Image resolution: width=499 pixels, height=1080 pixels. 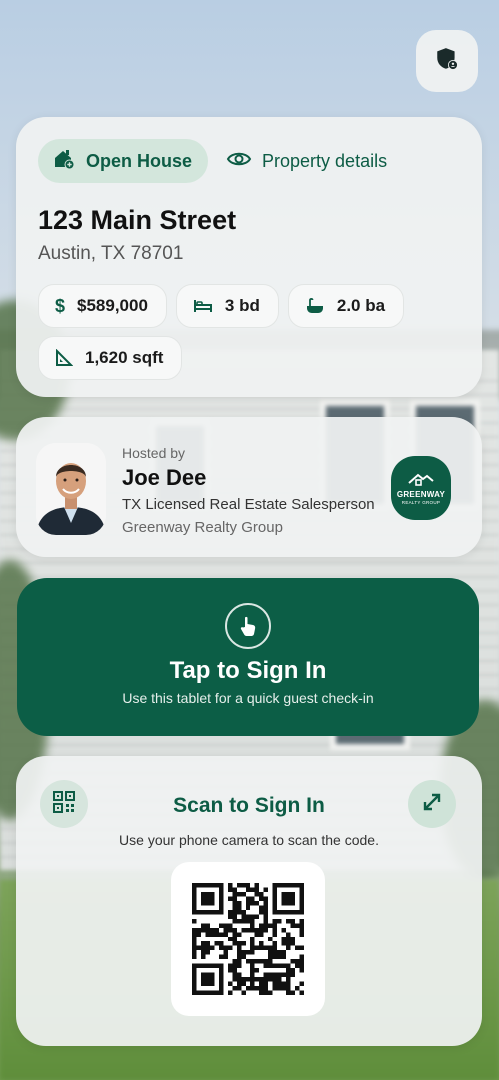 I want to click on property-address: 123 Main Street, so click(x=137, y=220).